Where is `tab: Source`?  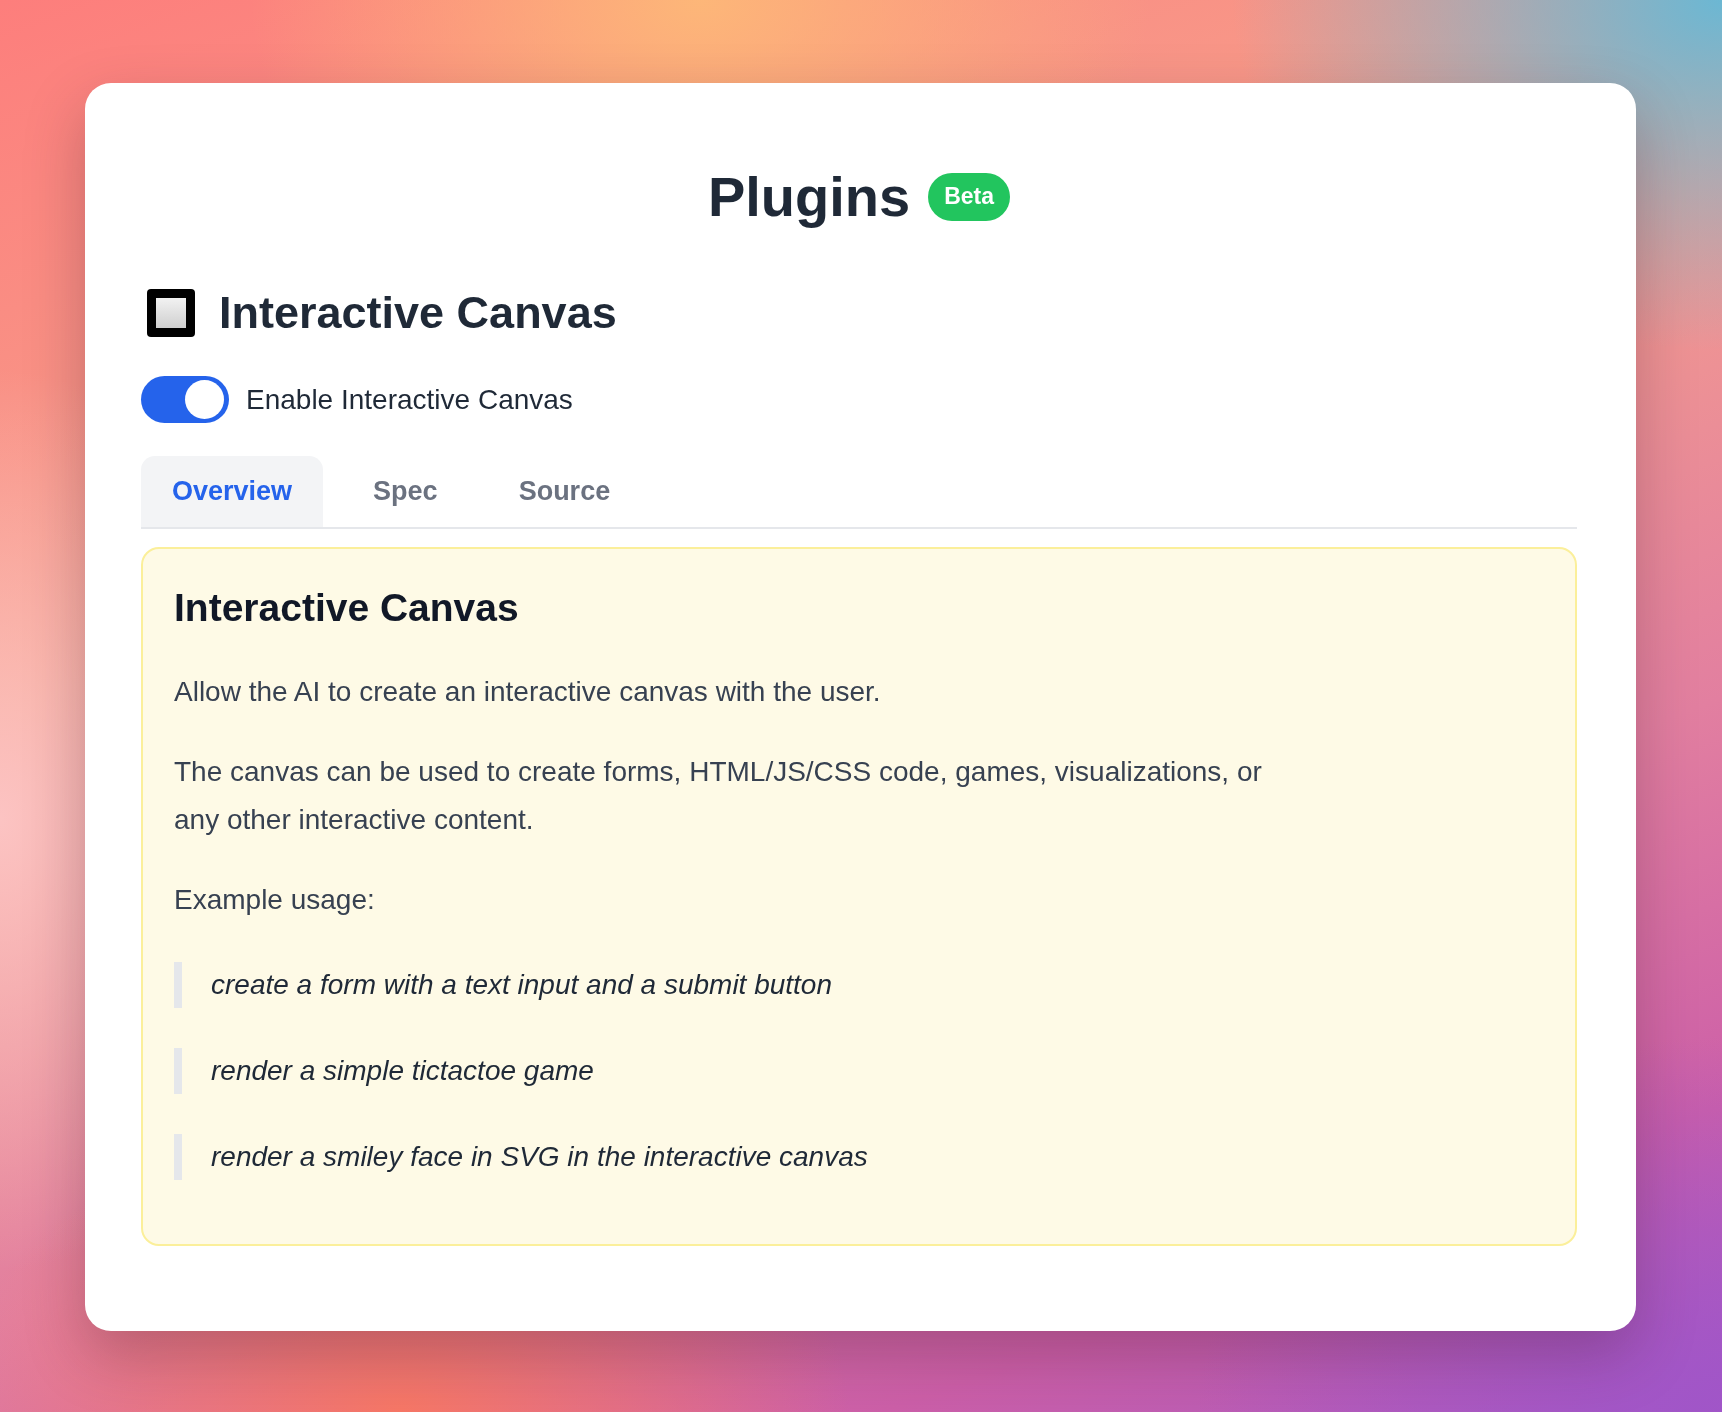 tab: Source is located at coordinates (564, 491).